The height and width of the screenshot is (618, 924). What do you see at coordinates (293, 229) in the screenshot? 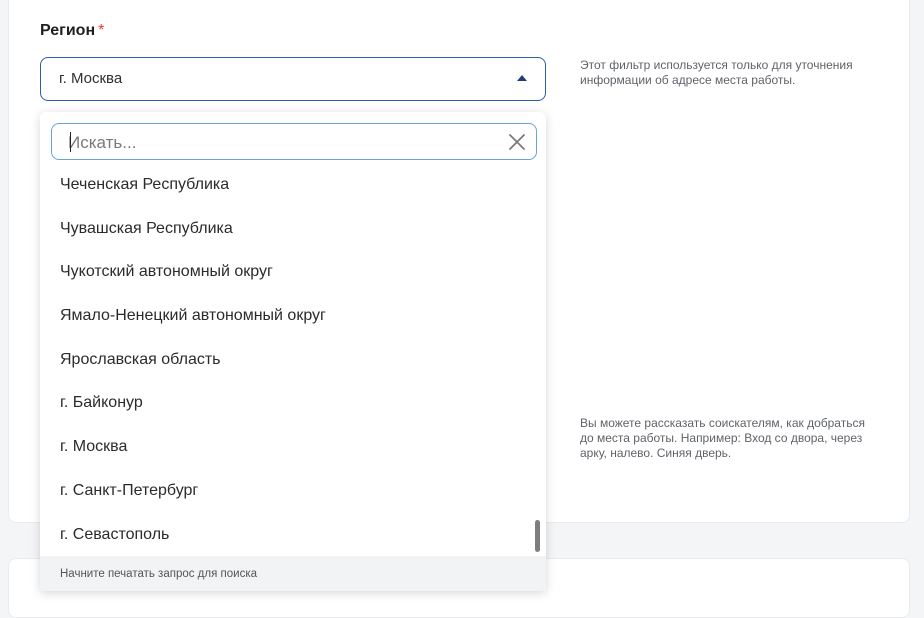
I see `list-item: Чувашская Республика` at bounding box center [293, 229].